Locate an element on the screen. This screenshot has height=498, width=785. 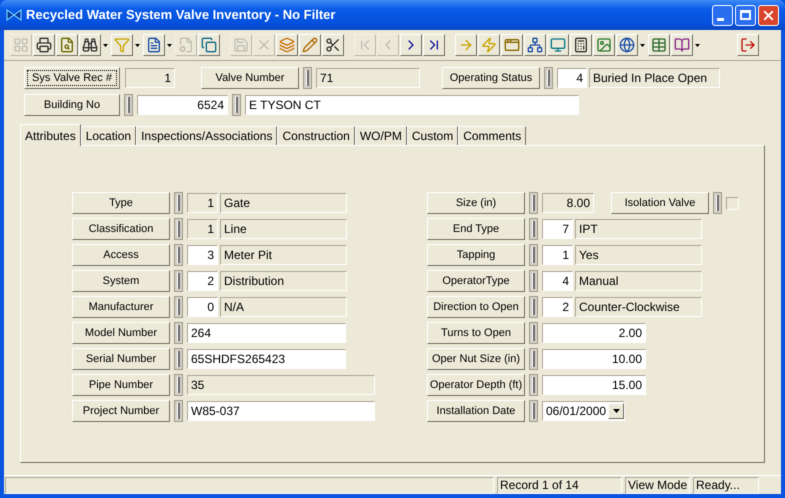
input-field: Counter-Clockwise is located at coordinates (638, 307).